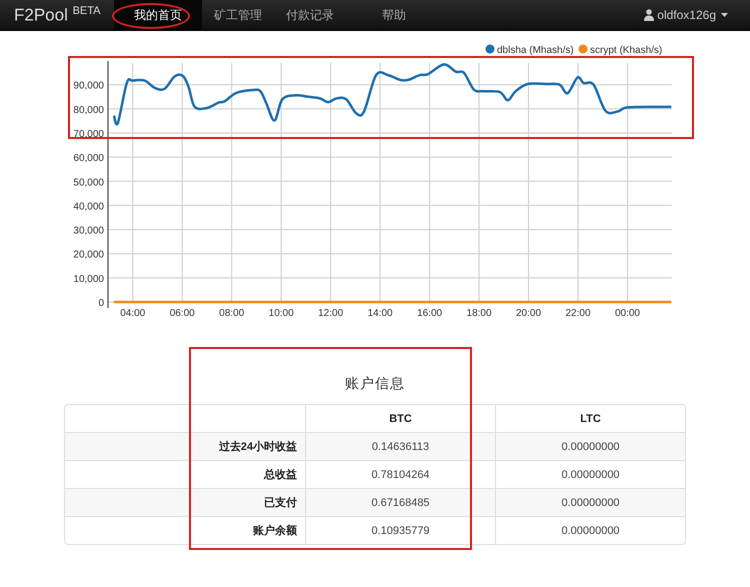 The width and height of the screenshot is (750, 587). What do you see at coordinates (88, 182) in the screenshot?
I see `y-axis-label: 50,000` at bounding box center [88, 182].